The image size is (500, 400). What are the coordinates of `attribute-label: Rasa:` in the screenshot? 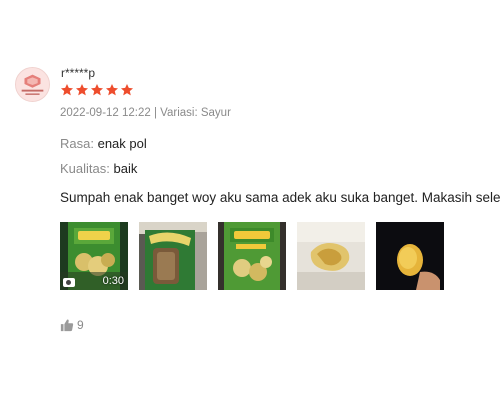 It's located at (77, 143).